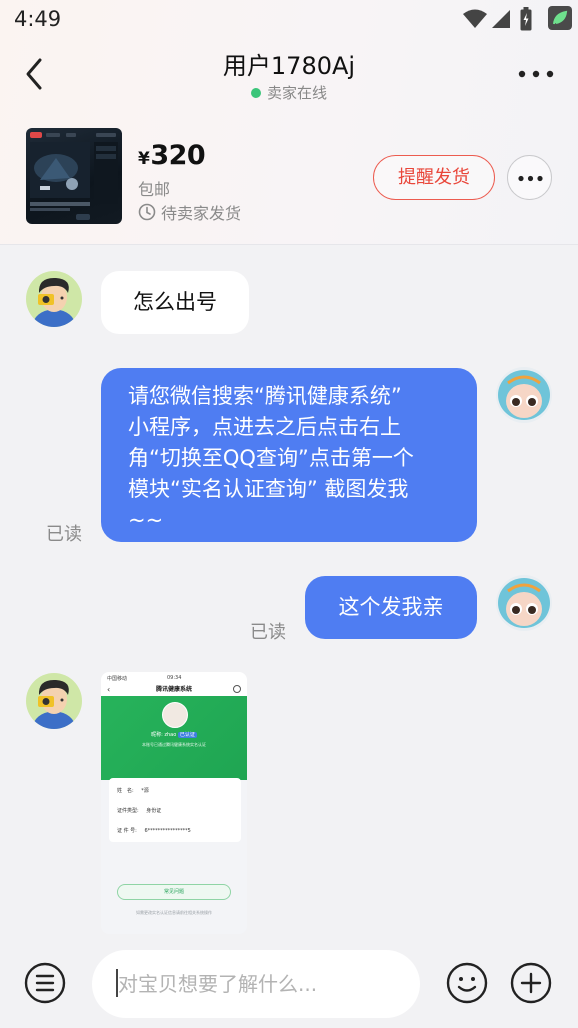  Describe the element at coordinates (289, 66) in the screenshot. I see `page-title: 用户1780Aj` at that location.